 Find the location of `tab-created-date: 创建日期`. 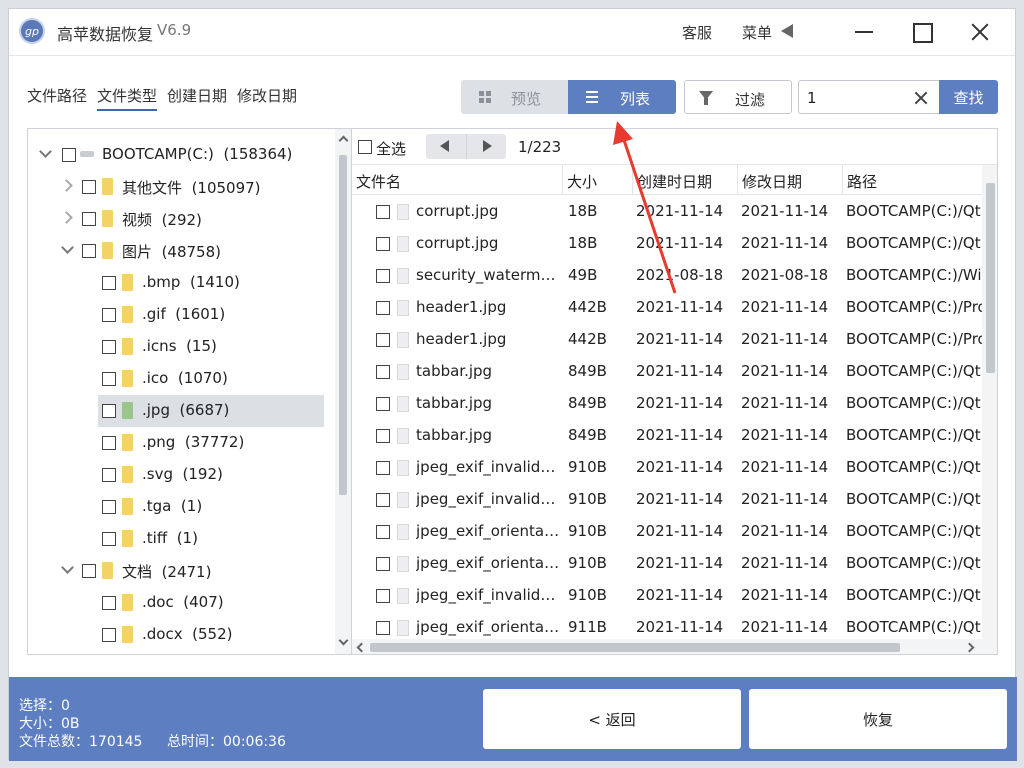

tab-created-date: 创建日期 is located at coordinates (197, 98).